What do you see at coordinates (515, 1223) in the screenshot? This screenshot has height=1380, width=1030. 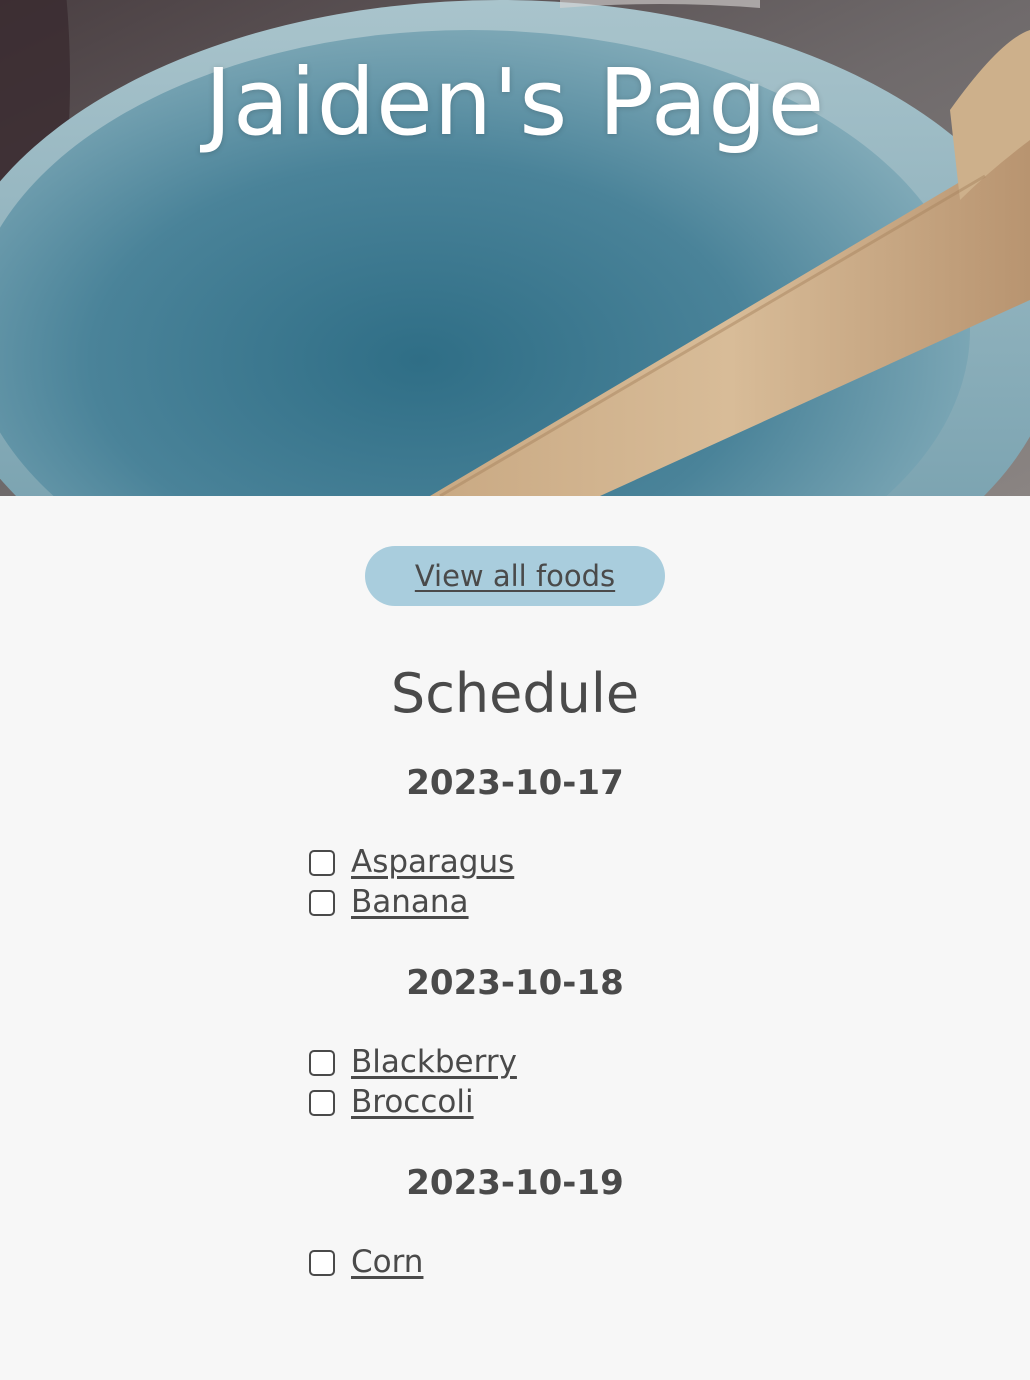 I see `schedule-day: 2023-10-19 Corn` at bounding box center [515, 1223].